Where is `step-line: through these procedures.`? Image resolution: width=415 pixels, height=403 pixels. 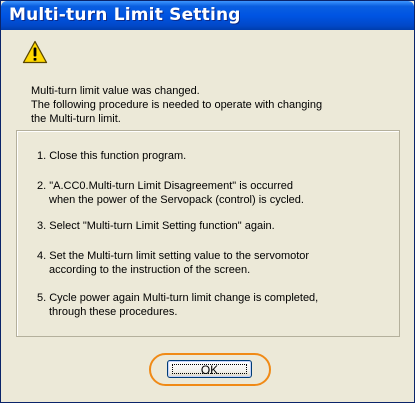
step-line: through these procedures. is located at coordinates (113, 312).